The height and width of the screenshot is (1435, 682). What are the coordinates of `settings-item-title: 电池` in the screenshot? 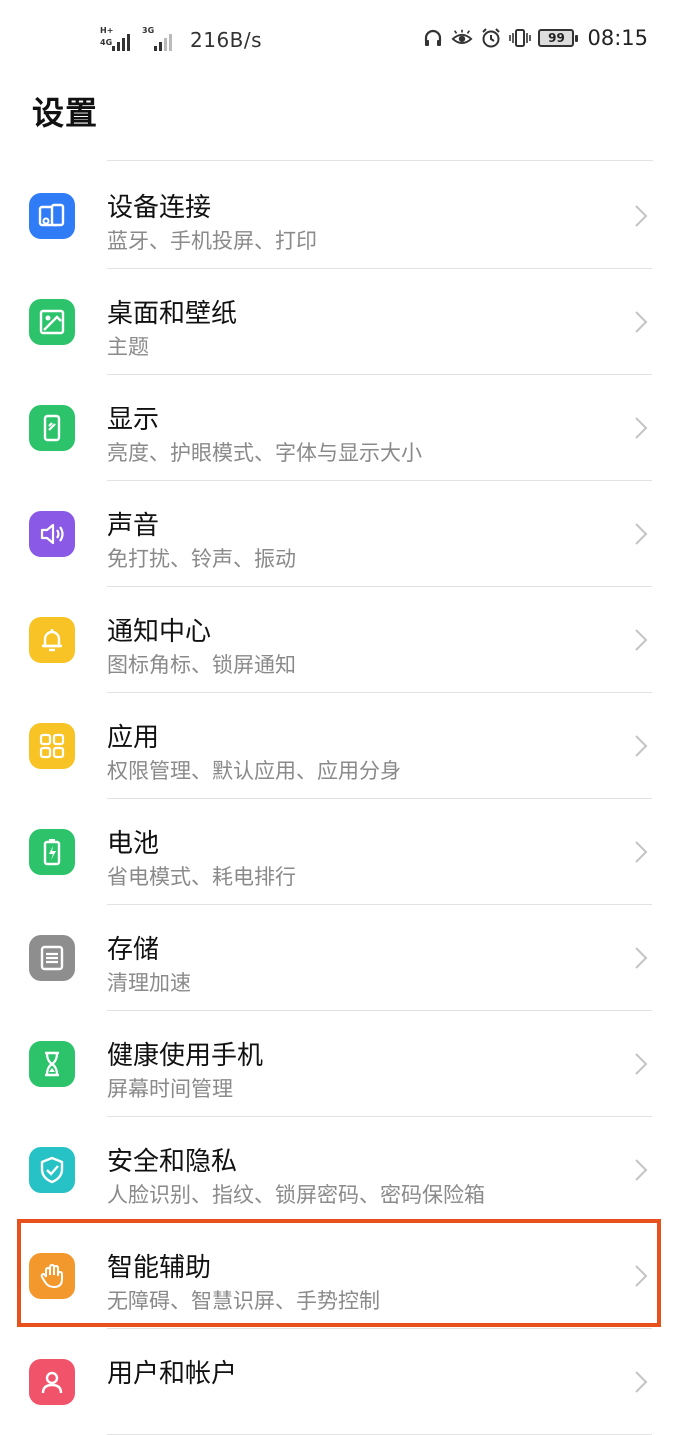 It's located at (133, 844).